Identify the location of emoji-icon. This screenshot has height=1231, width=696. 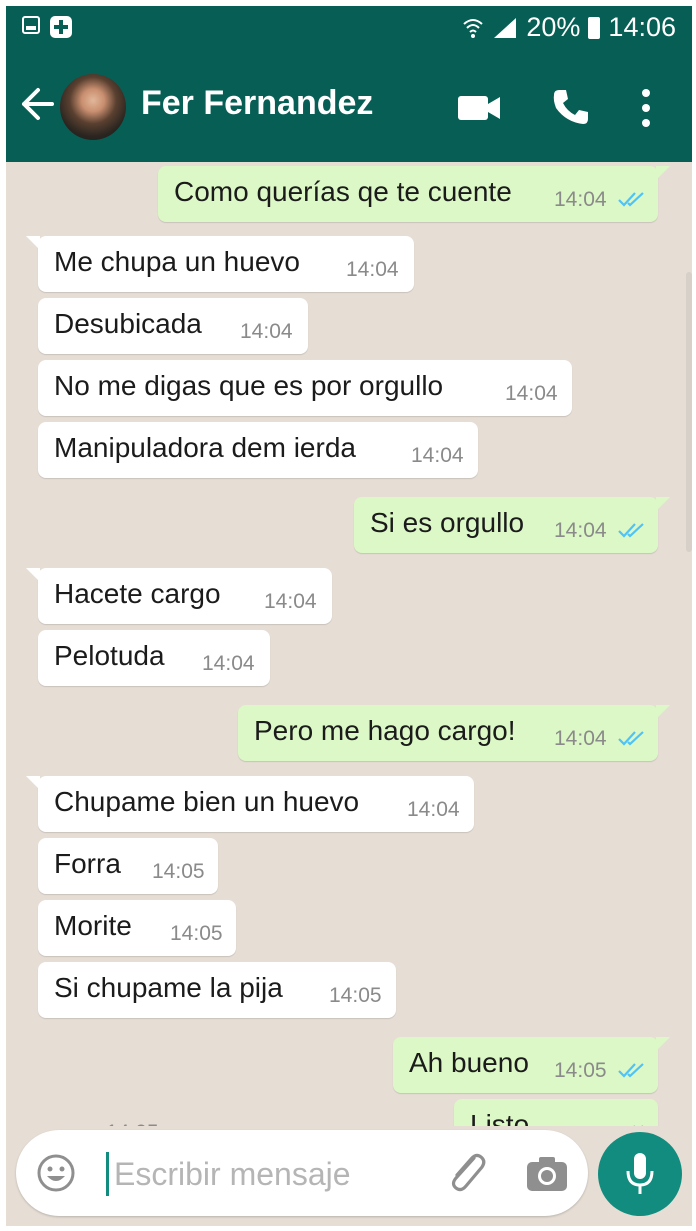
(56, 1173).